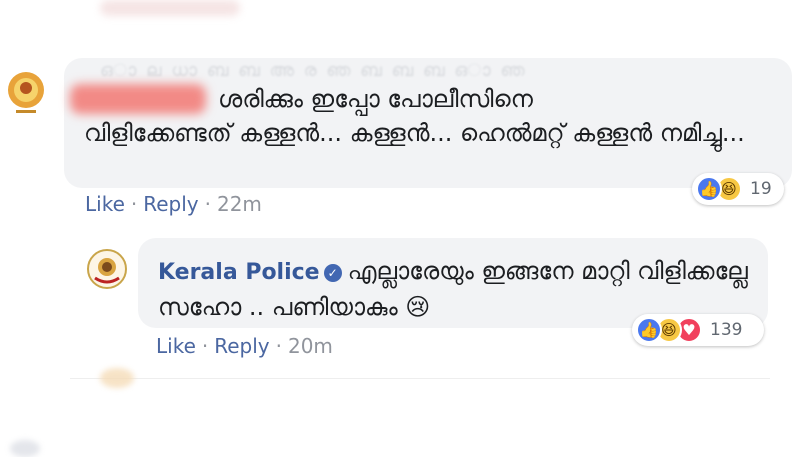  I want to click on comment-actions: Like · Reply · 22m, so click(173, 204).